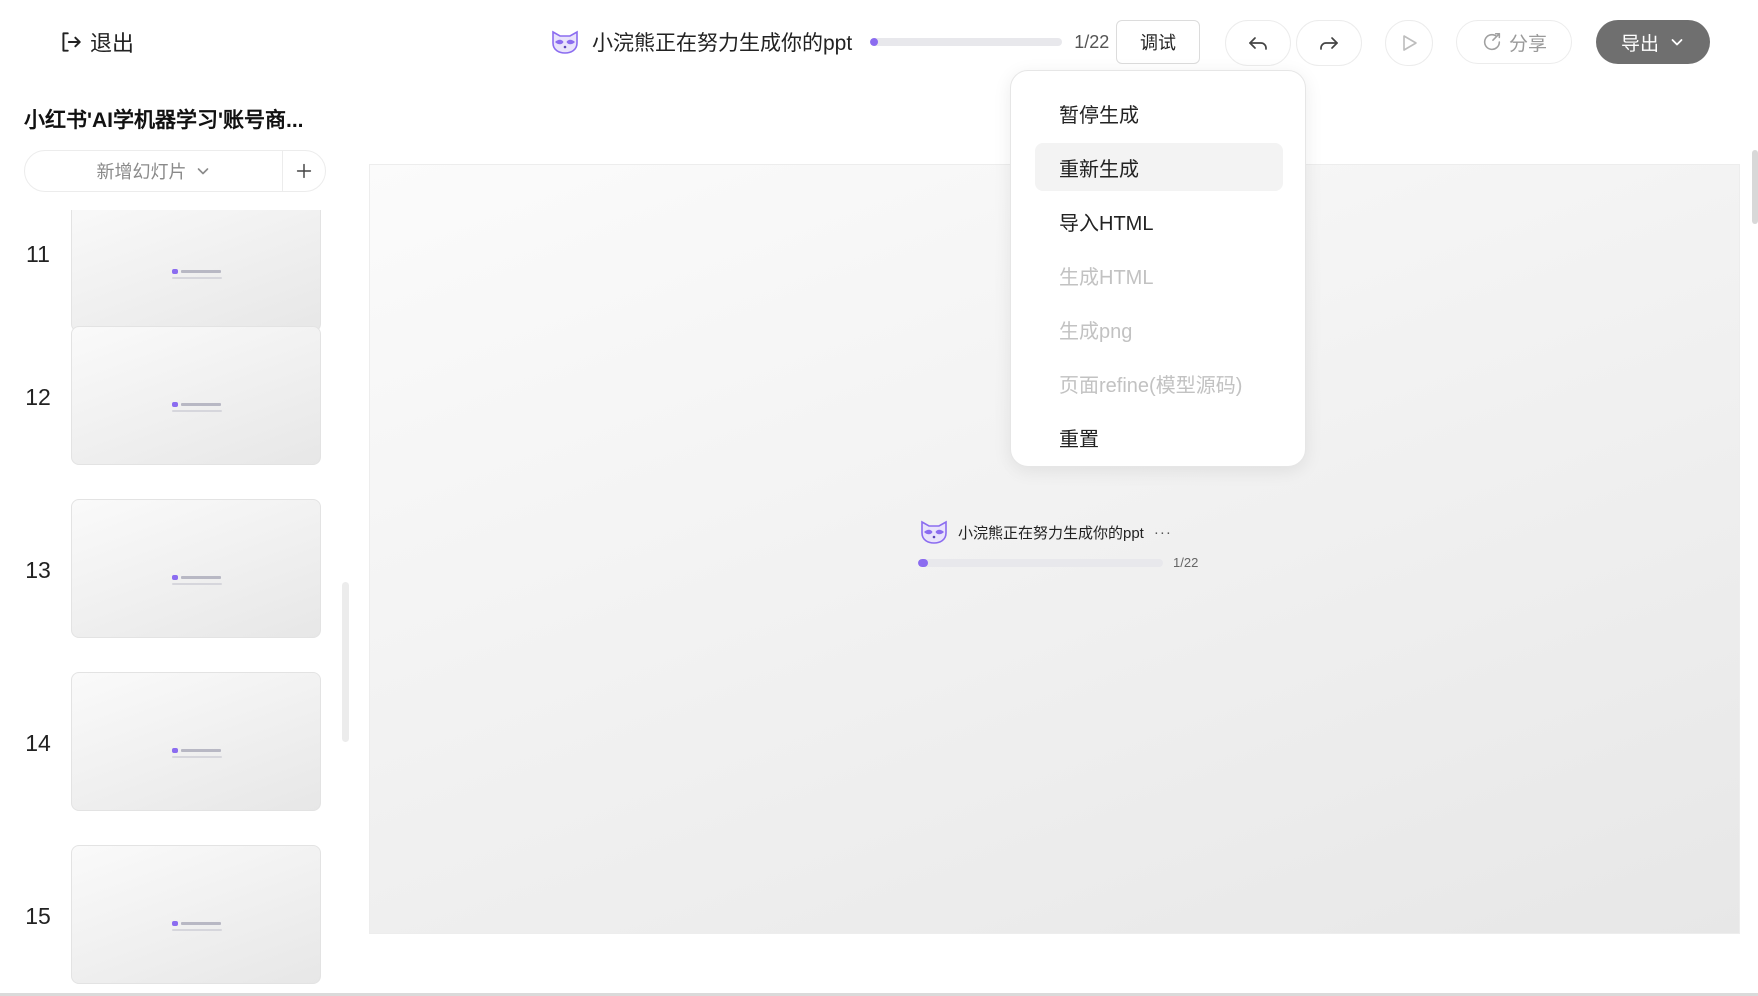  I want to click on generation-status-text: 小浣熊正在努力生成你的ppt, so click(722, 43).